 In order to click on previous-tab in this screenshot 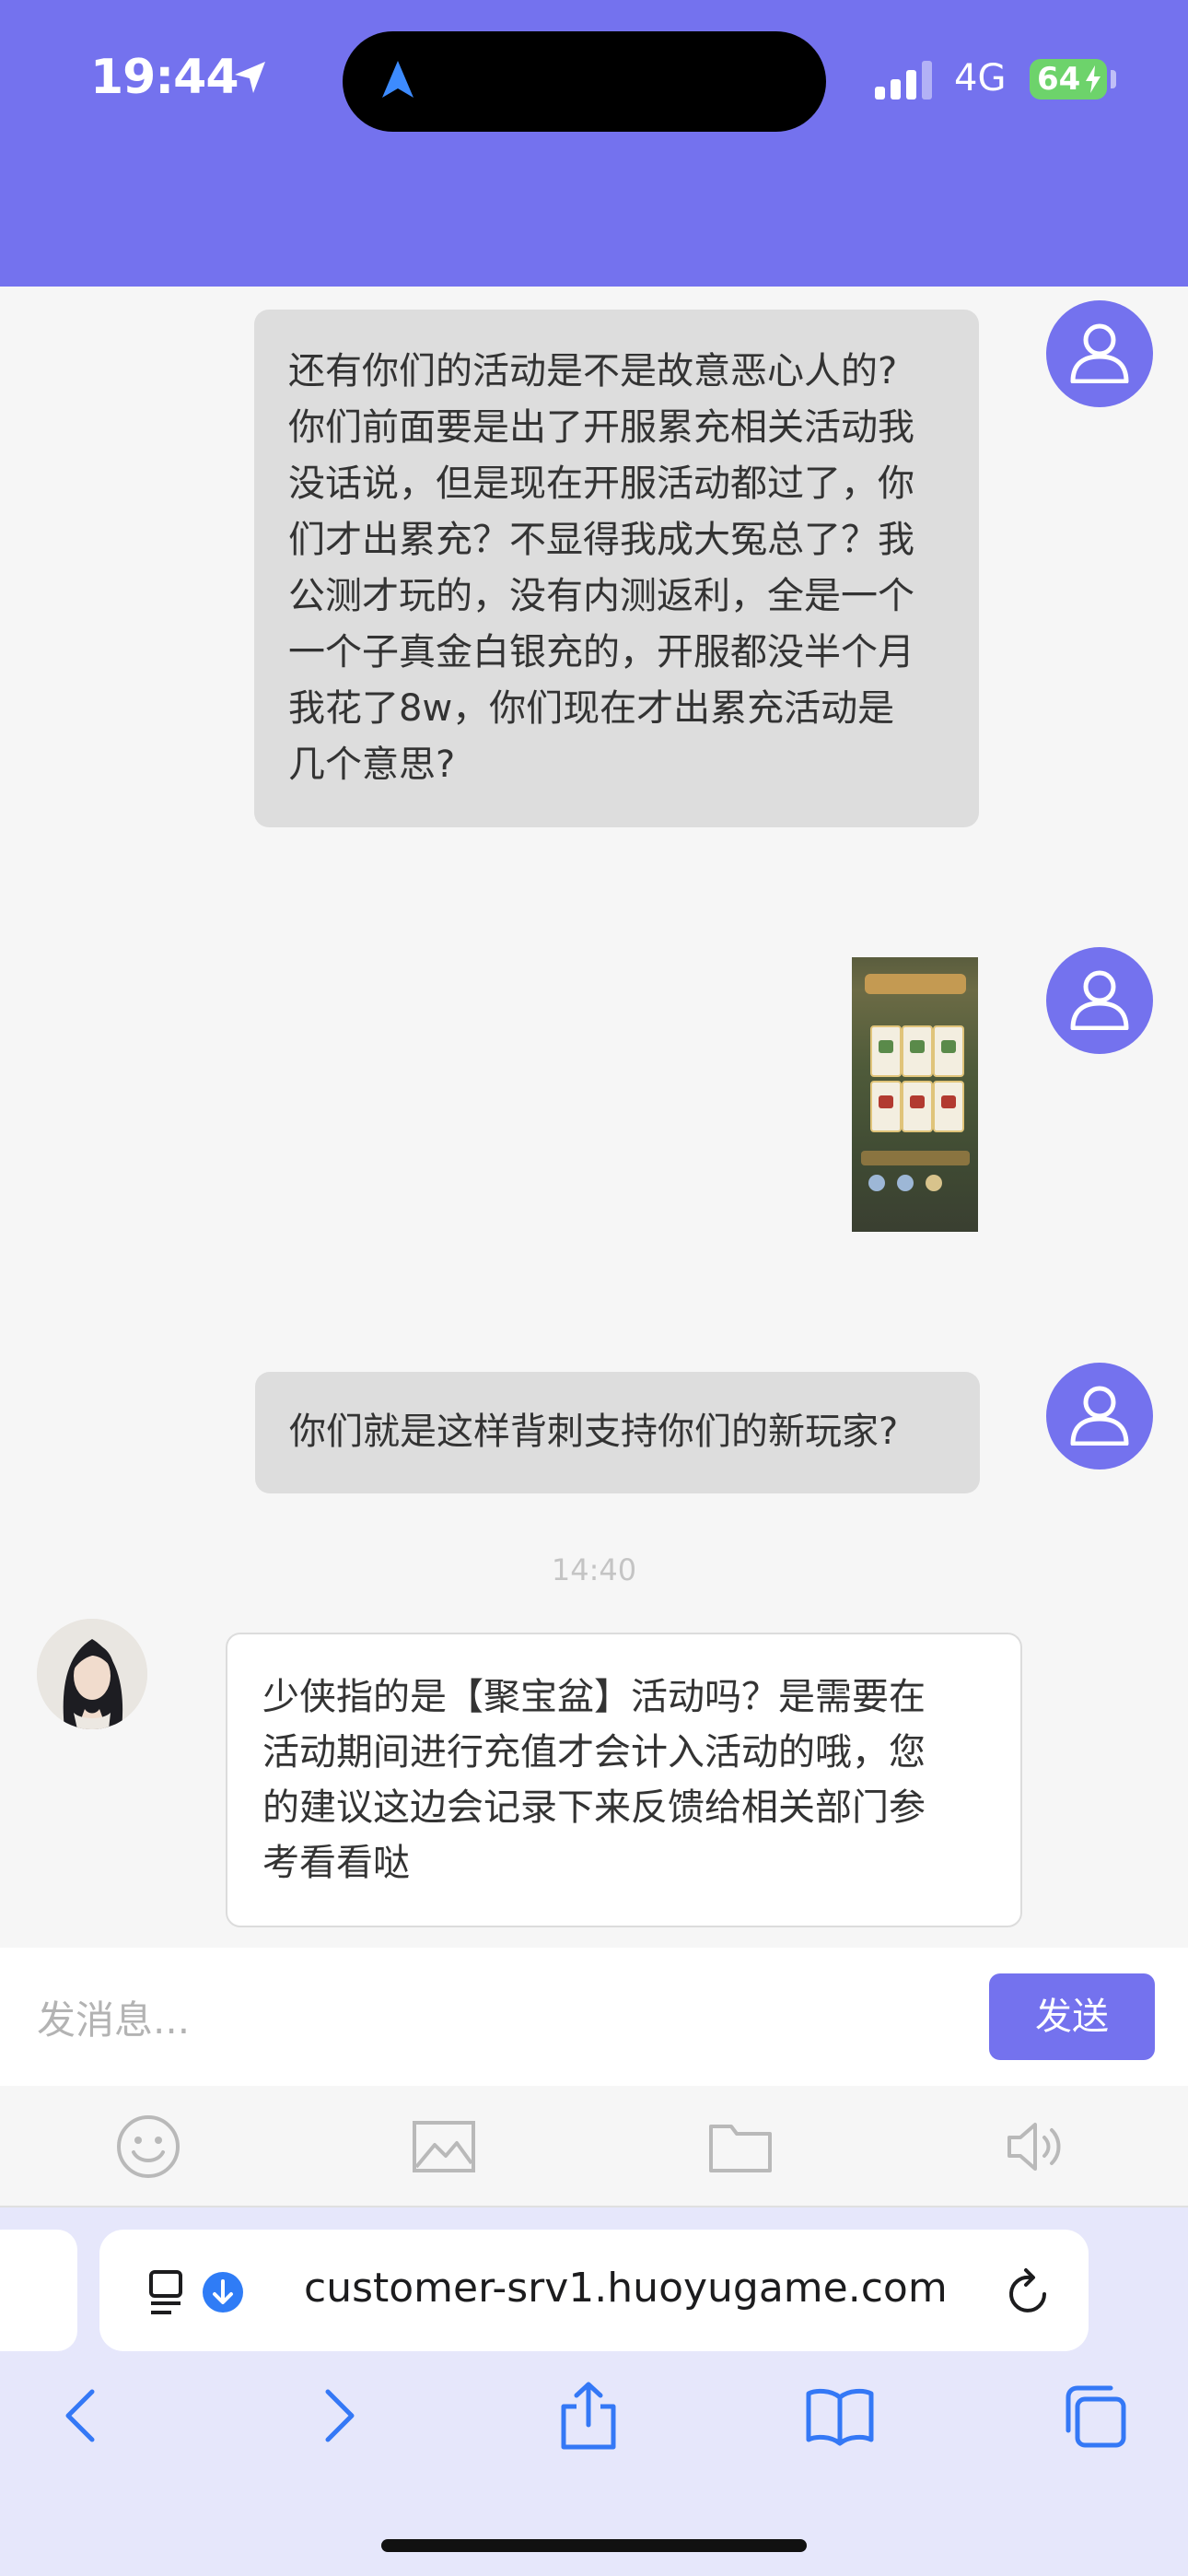, I will do `click(38, 2290)`.